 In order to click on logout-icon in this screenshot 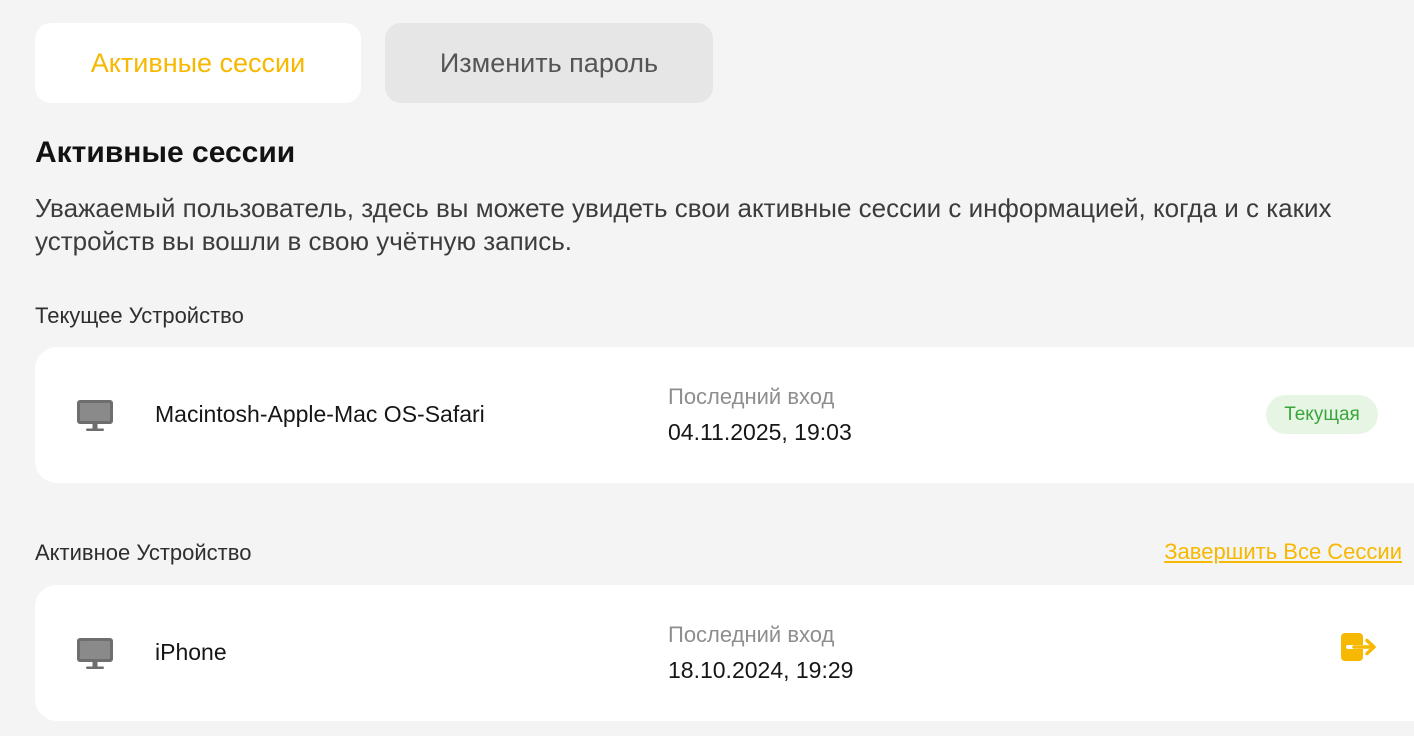, I will do `click(1358, 647)`.